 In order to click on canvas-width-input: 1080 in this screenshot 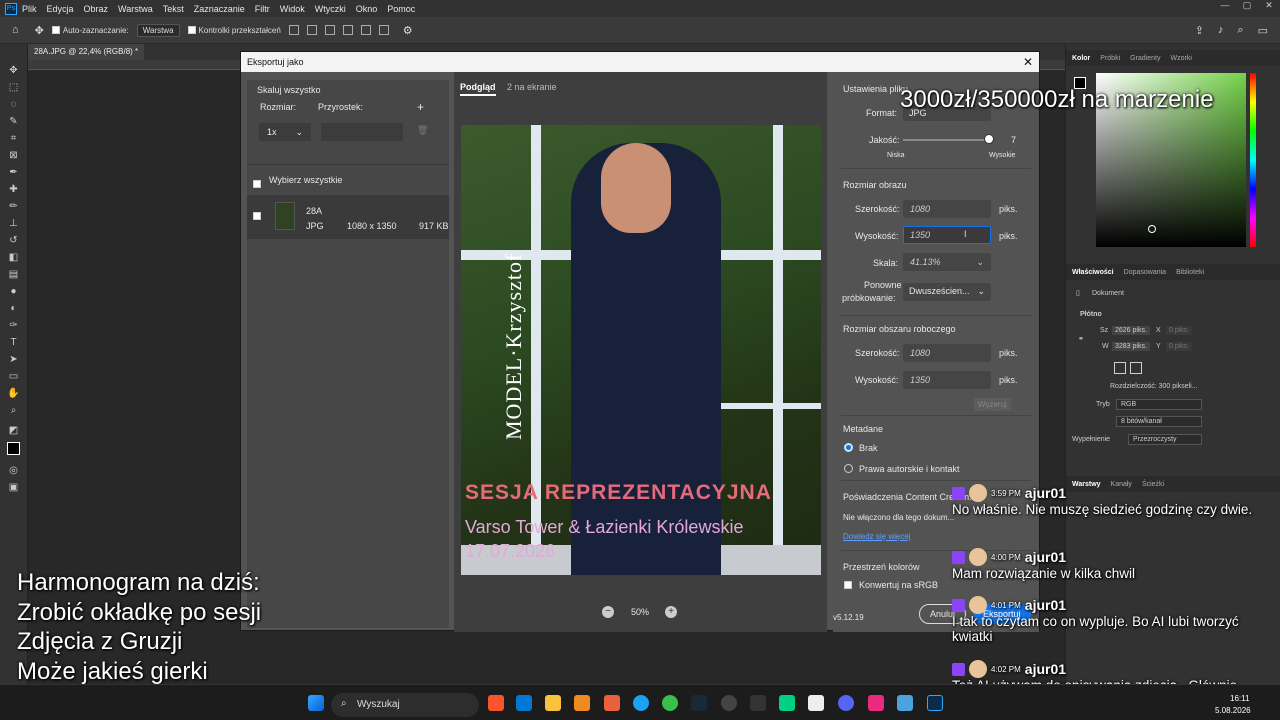, I will do `click(947, 353)`.